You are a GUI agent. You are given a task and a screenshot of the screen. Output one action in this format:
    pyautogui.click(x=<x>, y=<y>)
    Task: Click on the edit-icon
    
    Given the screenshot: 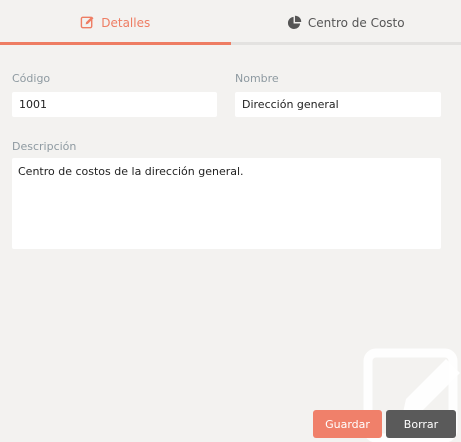 What is the action you would take?
    pyautogui.click(x=87, y=22)
    